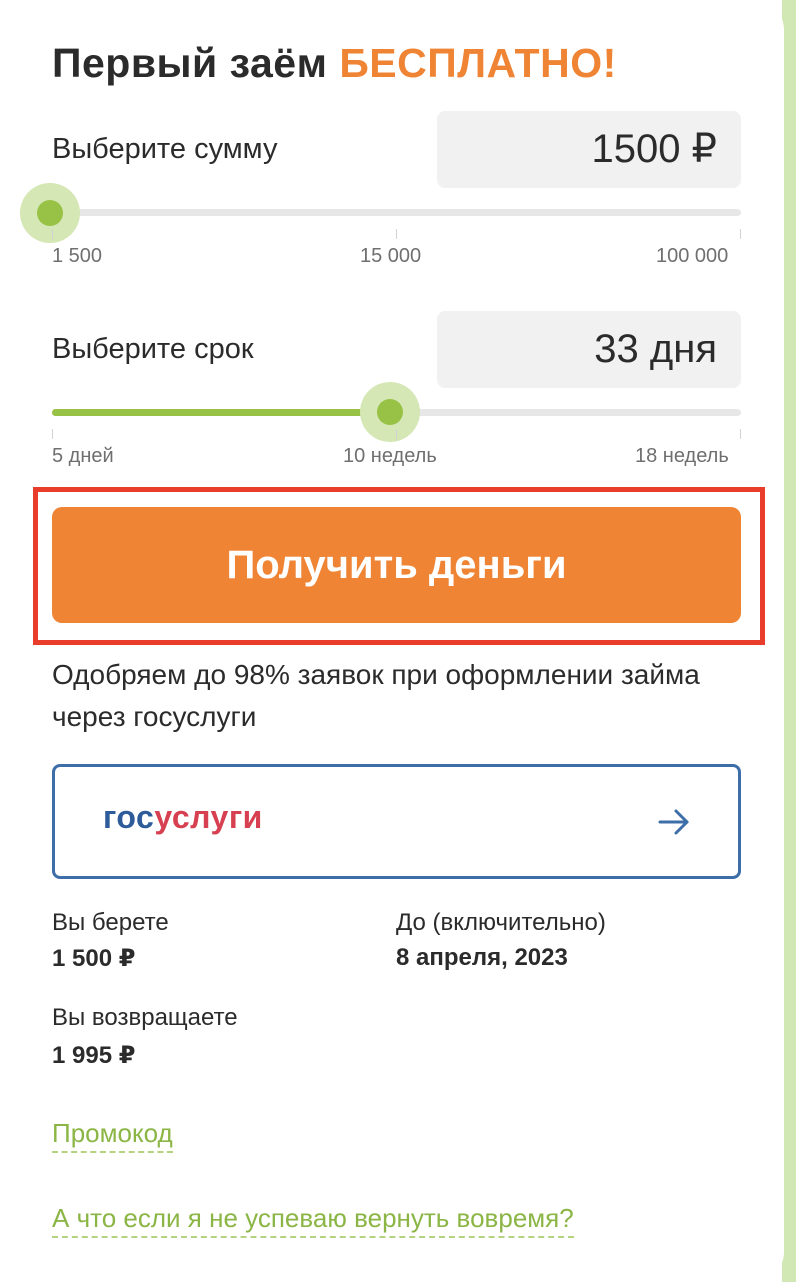  I want to click on amount-label: Выберите сумму, so click(165, 149).